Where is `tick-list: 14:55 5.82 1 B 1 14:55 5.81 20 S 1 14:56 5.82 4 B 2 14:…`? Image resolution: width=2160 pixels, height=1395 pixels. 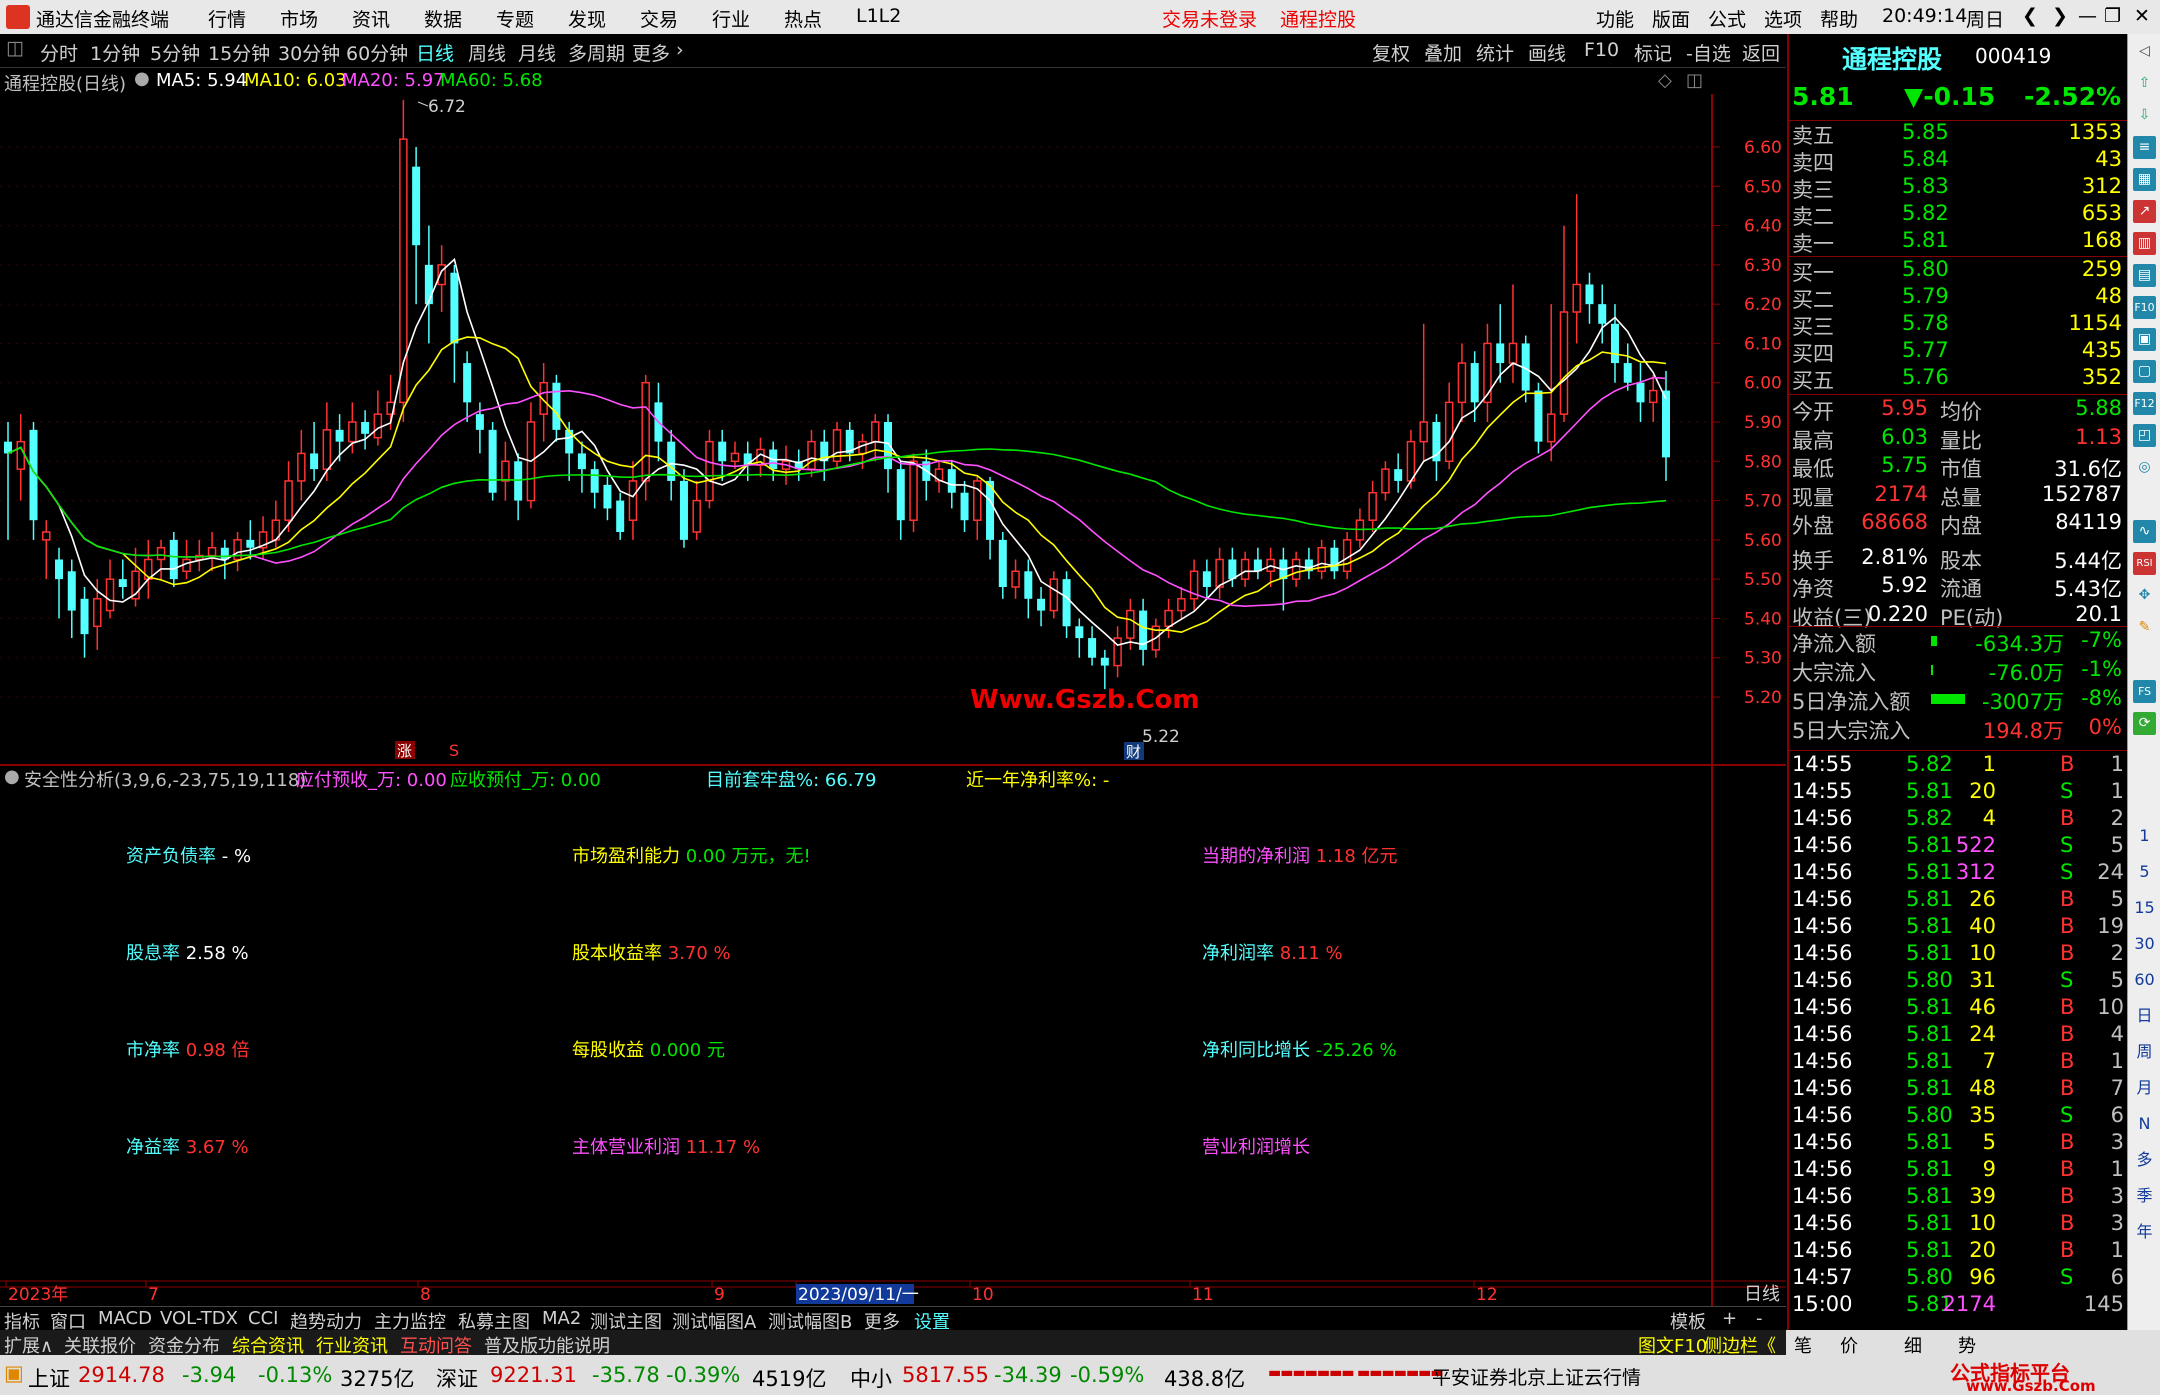
tick-list: 14:55 5.82 1 B 1 14:55 5.81 20 S 1 14:56 5.82 4 B 2 14:… is located at coordinates (1958, 1037).